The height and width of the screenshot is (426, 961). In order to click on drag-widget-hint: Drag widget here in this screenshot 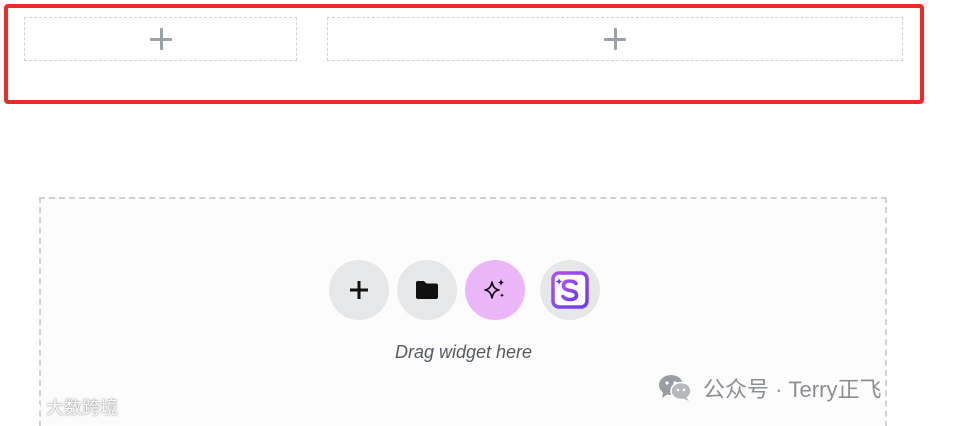, I will do `click(463, 352)`.